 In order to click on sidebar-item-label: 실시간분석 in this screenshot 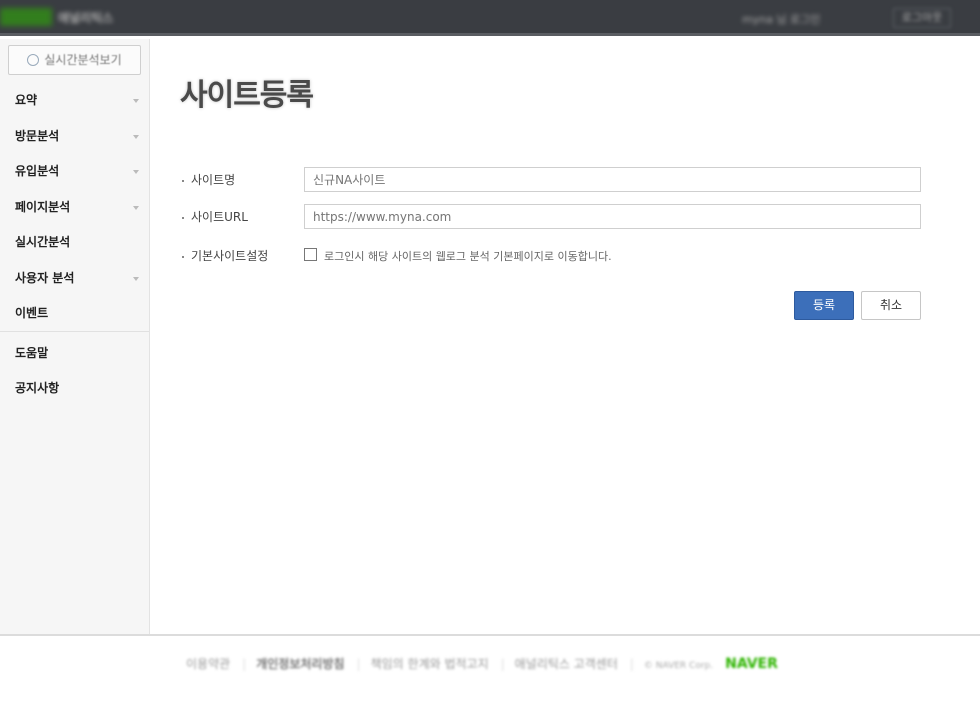, I will do `click(43, 242)`.